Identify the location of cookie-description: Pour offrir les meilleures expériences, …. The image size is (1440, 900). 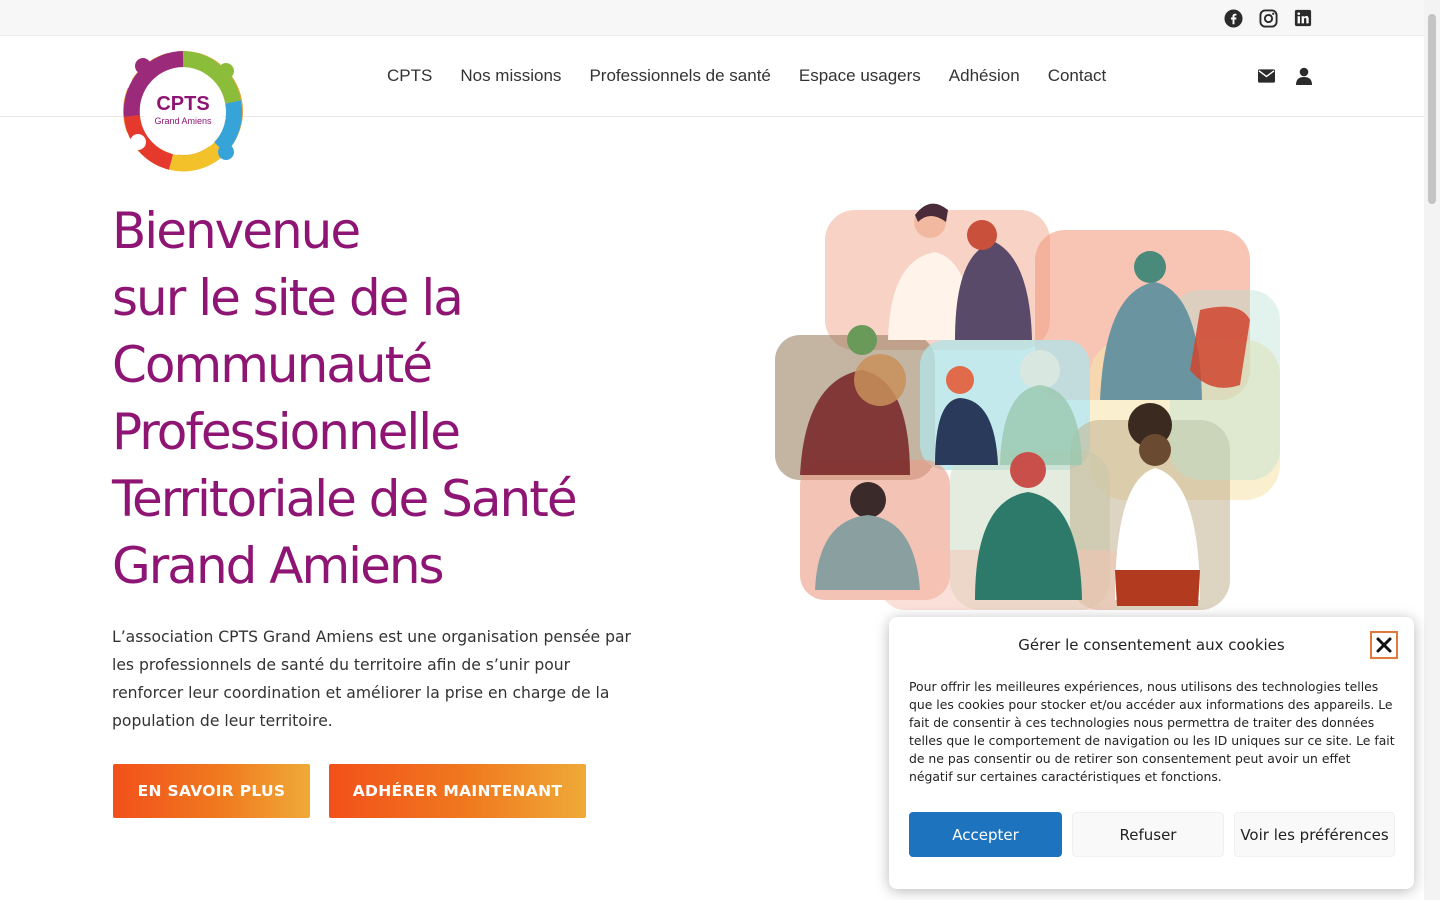
(1152, 731).